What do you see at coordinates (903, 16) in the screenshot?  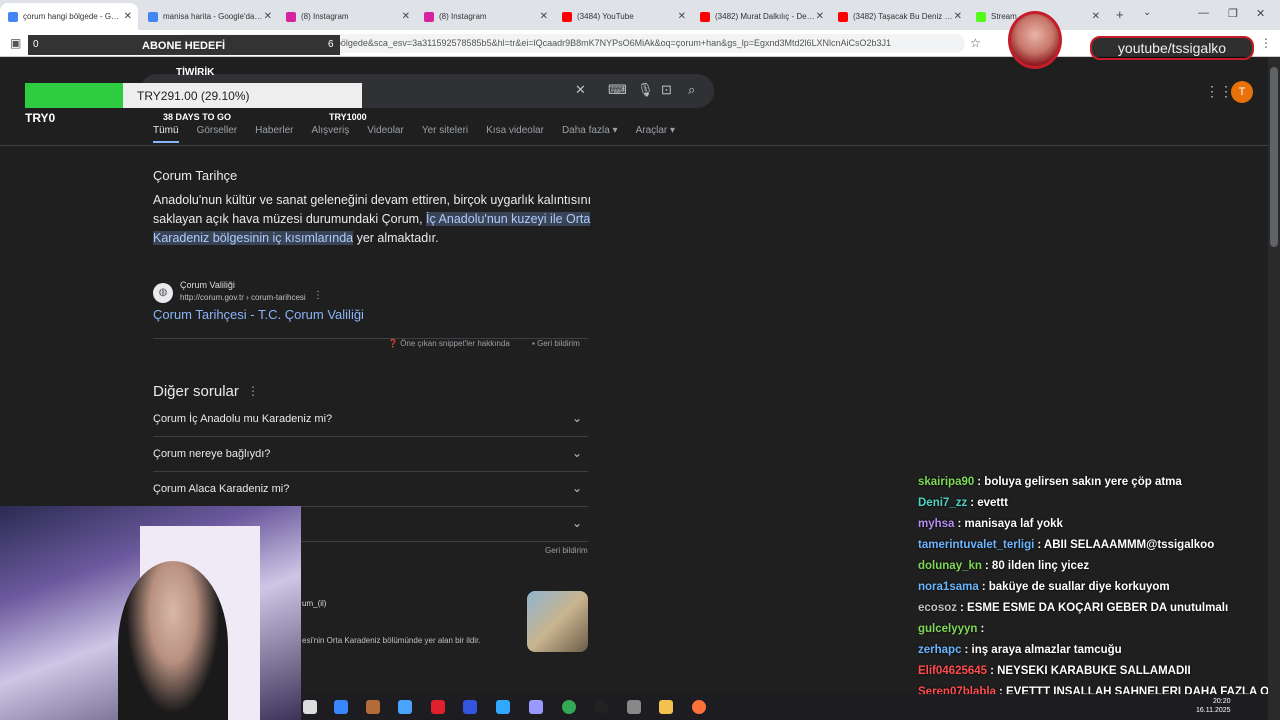 I see `tab-label: (3482) Taşacak Bu Deniz 6. B` at bounding box center [903, 16].